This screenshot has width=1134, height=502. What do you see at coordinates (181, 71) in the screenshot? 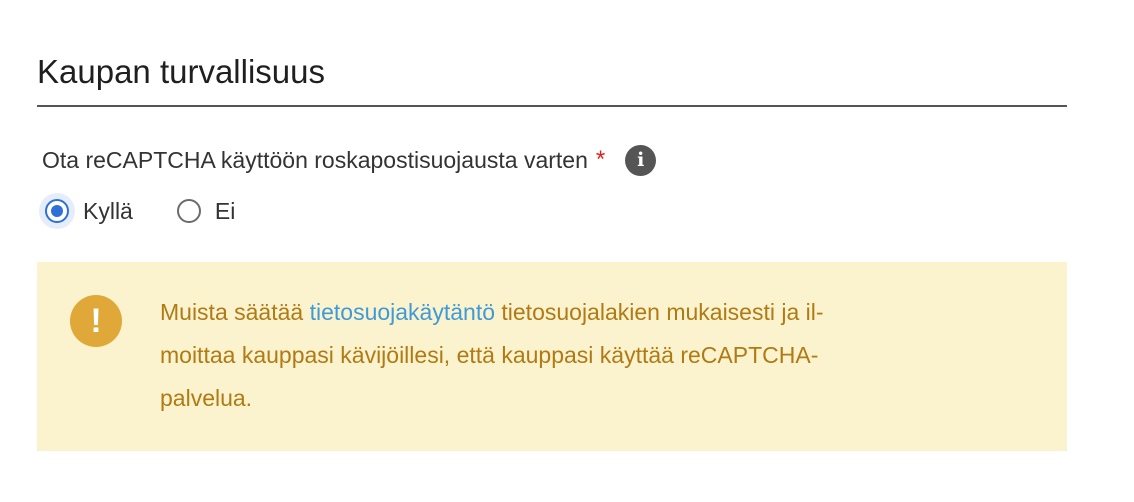
I see `section-title: Kaupan turvallisuus` at bounding box center [181, 71].